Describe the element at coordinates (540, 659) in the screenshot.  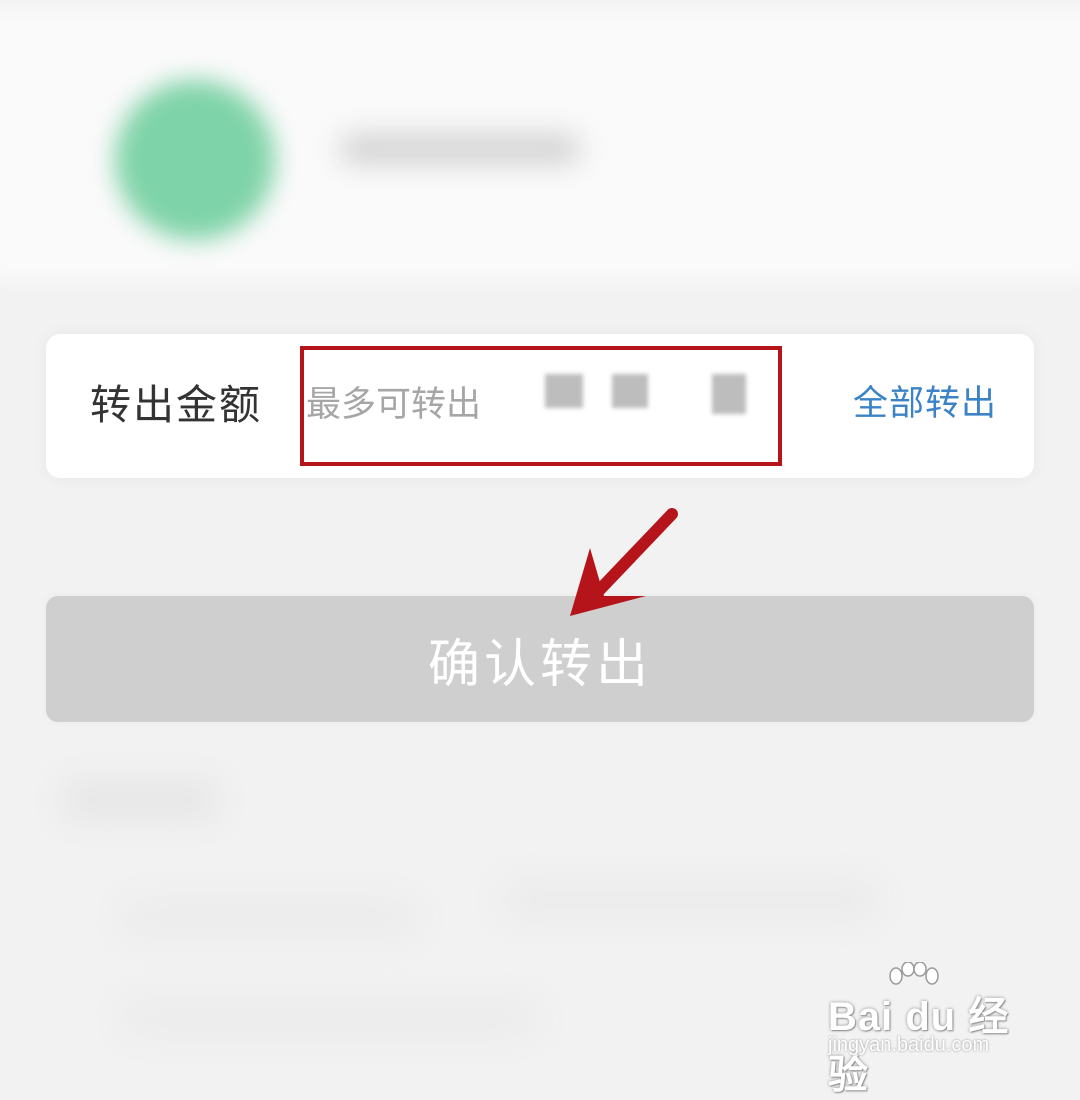
I see `confirm-transfer-button: 确认转出` at that location.